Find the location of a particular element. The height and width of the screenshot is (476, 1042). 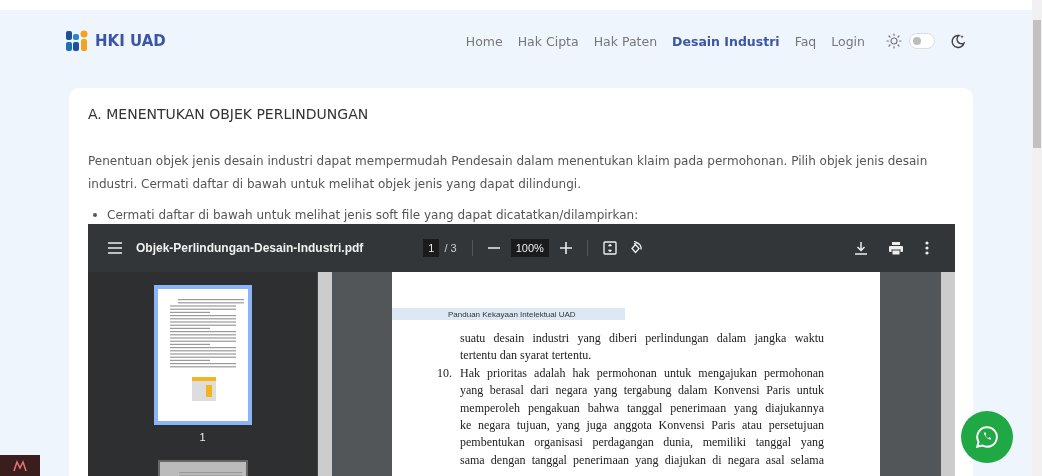

pdf-text-line: yang berasal dari negara yang tergabung dalam Konvensi Paris untuk is located at coordinates (642, 391).